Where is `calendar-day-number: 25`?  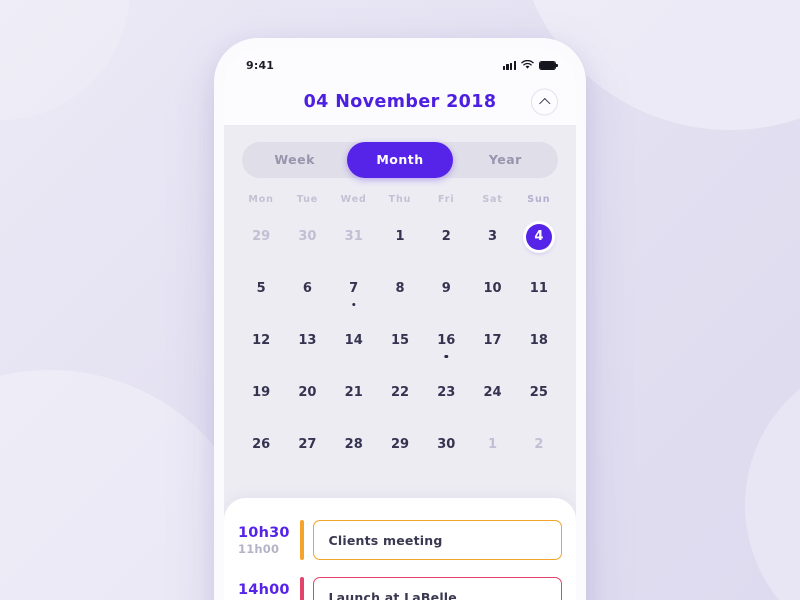
calendar-day-number: 25 is located at coordinates (538, 392).